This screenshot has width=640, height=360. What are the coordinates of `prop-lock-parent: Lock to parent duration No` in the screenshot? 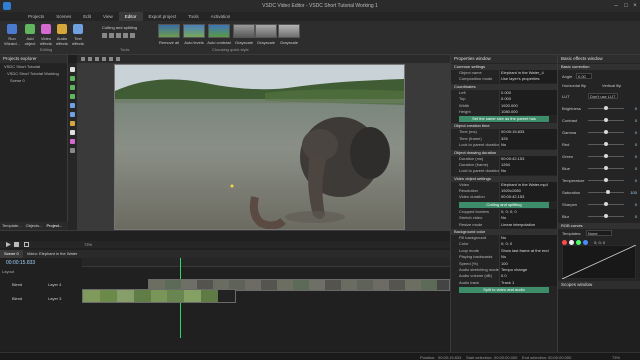 It's located at (504, 145).